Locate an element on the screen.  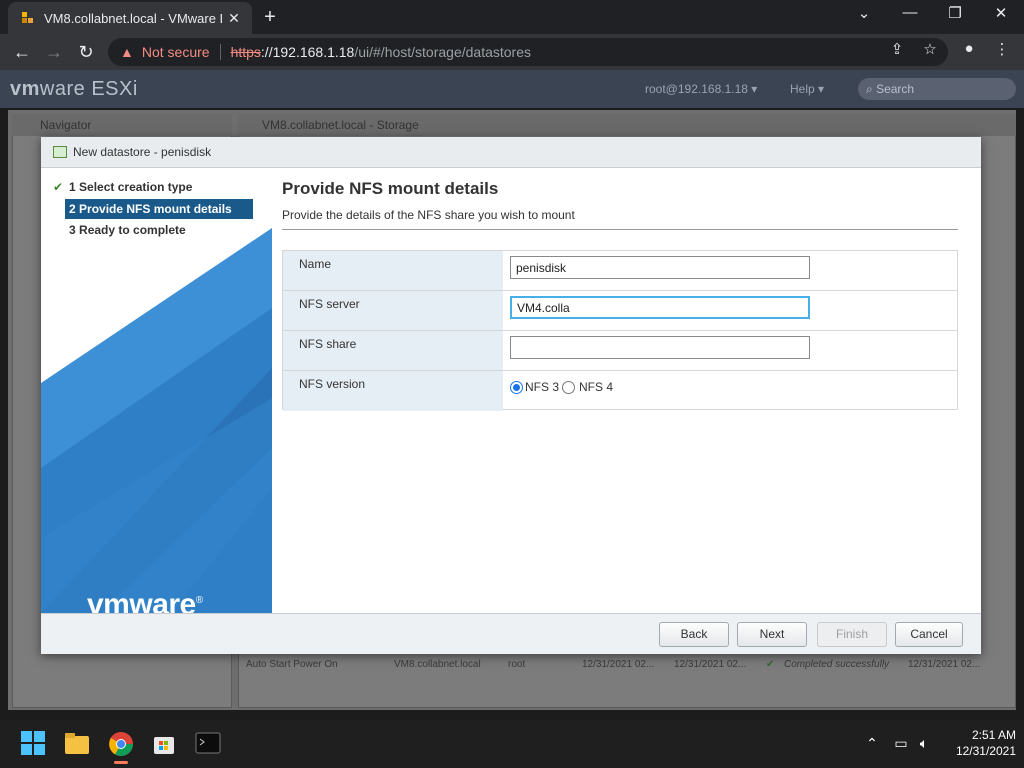
task-name: Auto Start Power On is located at coordinates (292, 664).